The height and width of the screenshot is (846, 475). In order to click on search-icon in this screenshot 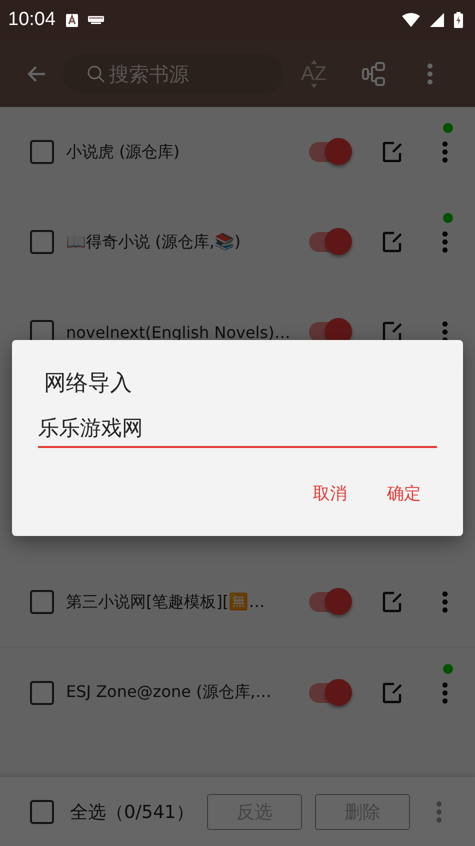, I will do `click(96, 73)`.